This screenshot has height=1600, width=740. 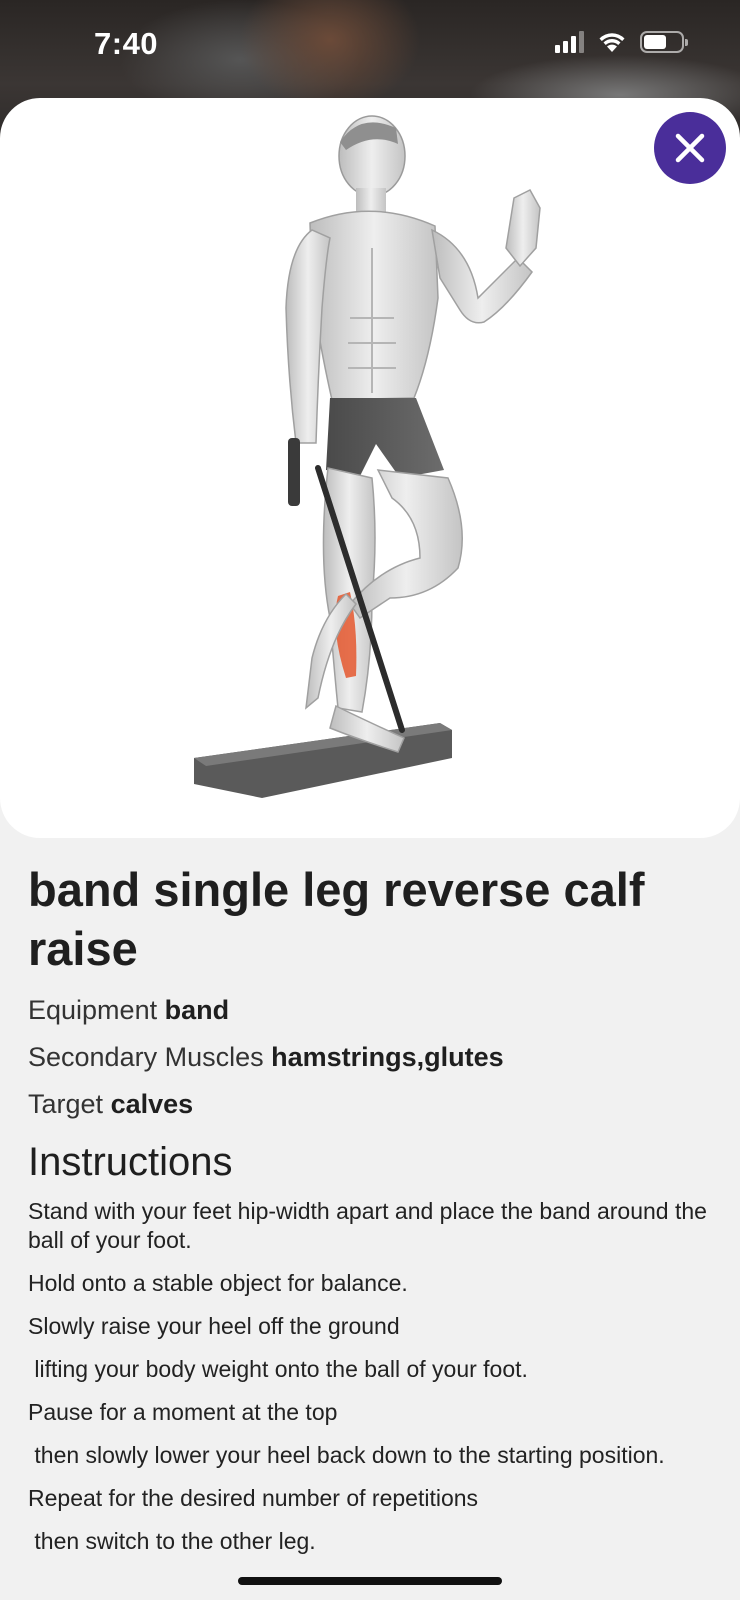 I want to click on status-icons, so click(x=621, y=42).